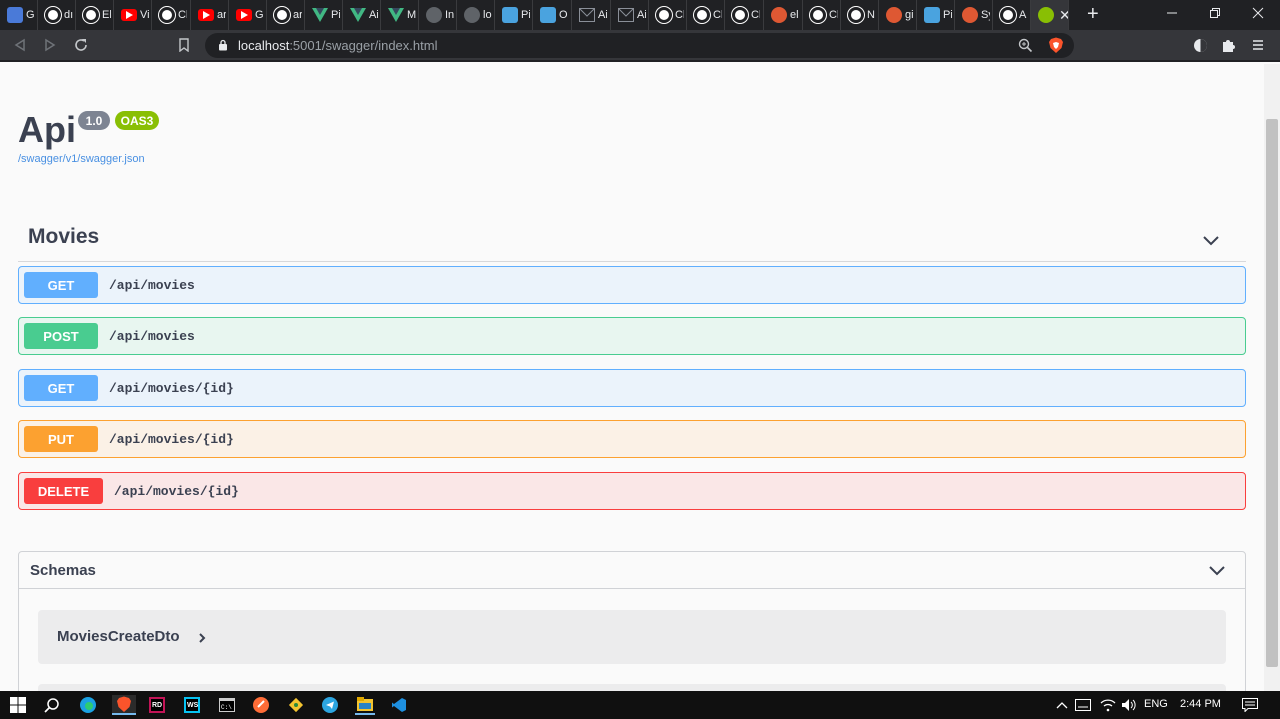 The height and width of the screenshot is (719, 1280). What do you see at coordinates (552, 15) in the screenshot?
I see `browser-tab: O` at bounding box center [552, 15].